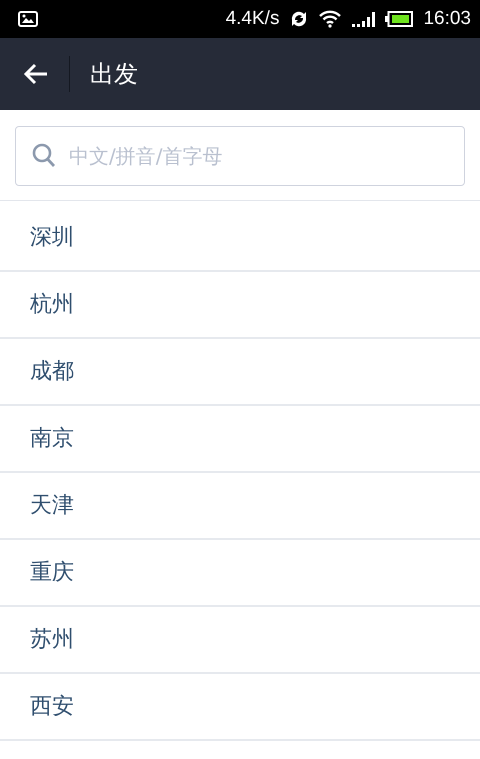 The width and height of the screenshot is (480, 759). Describe the element at coordinates (240, 305) in the screenshot. I see `city-item: 杭州` at that location.